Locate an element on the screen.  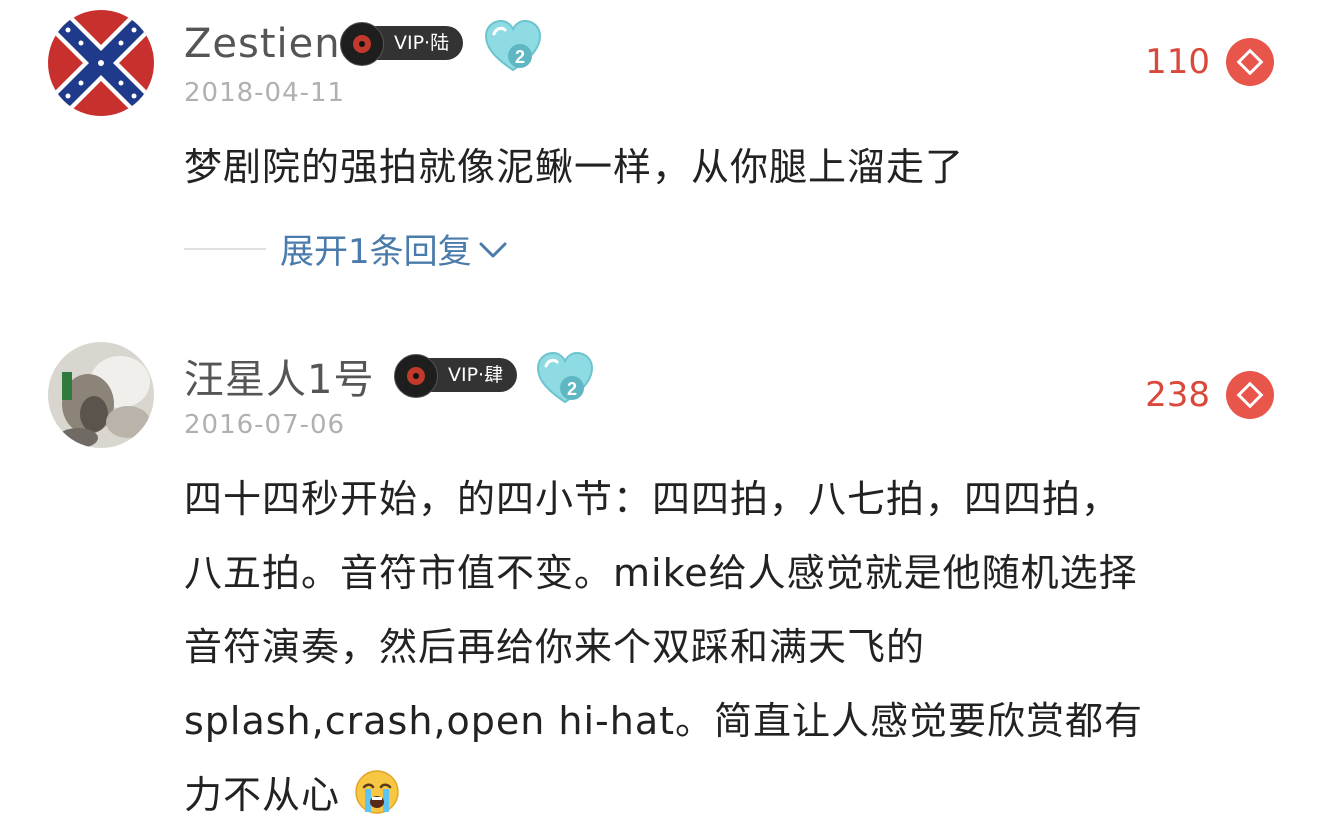
vip-label: VIP·肆 is located at coordinates (476, 375).